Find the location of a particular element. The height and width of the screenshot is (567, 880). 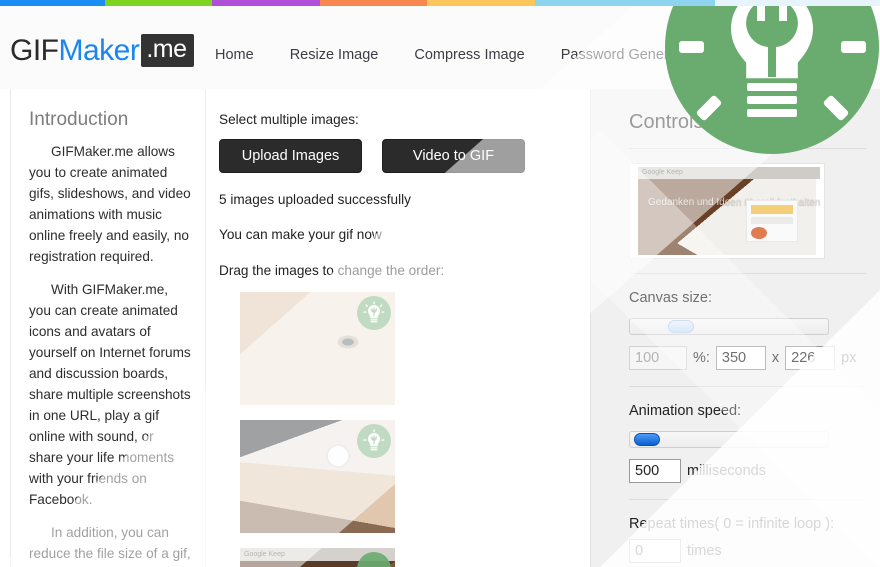

nav-item-password-generator: Password Generator is located at coordinates (627, 55).